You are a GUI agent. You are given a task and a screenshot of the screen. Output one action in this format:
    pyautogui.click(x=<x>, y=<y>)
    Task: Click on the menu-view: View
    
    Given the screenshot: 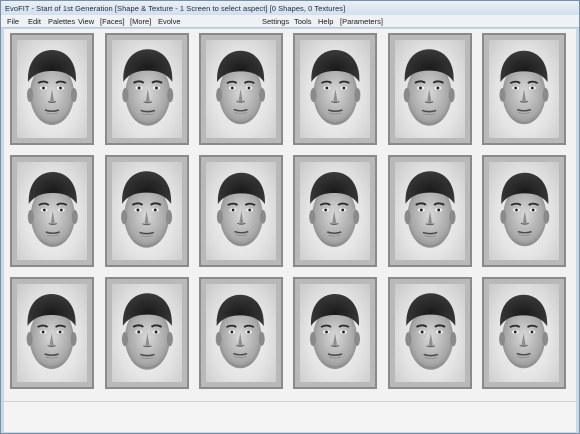 What is the action you would take?
    pyautogui.click(x=86, y=21)
    